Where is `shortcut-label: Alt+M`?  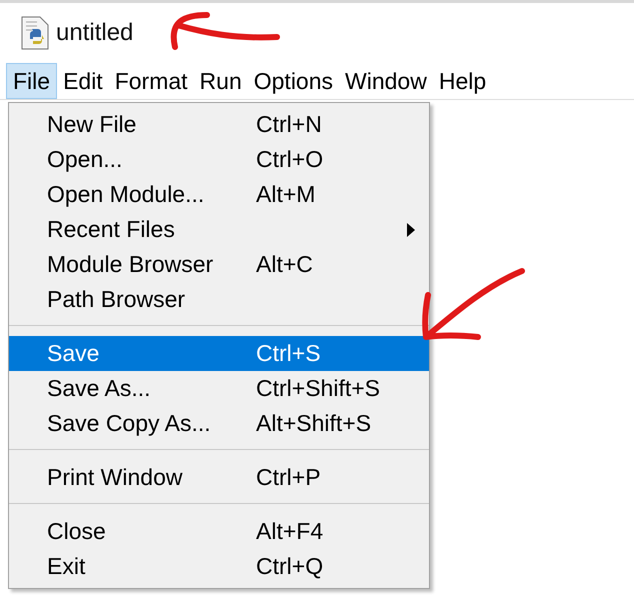
shortcut-label: Alt+M is located at coordinates (286, 194).